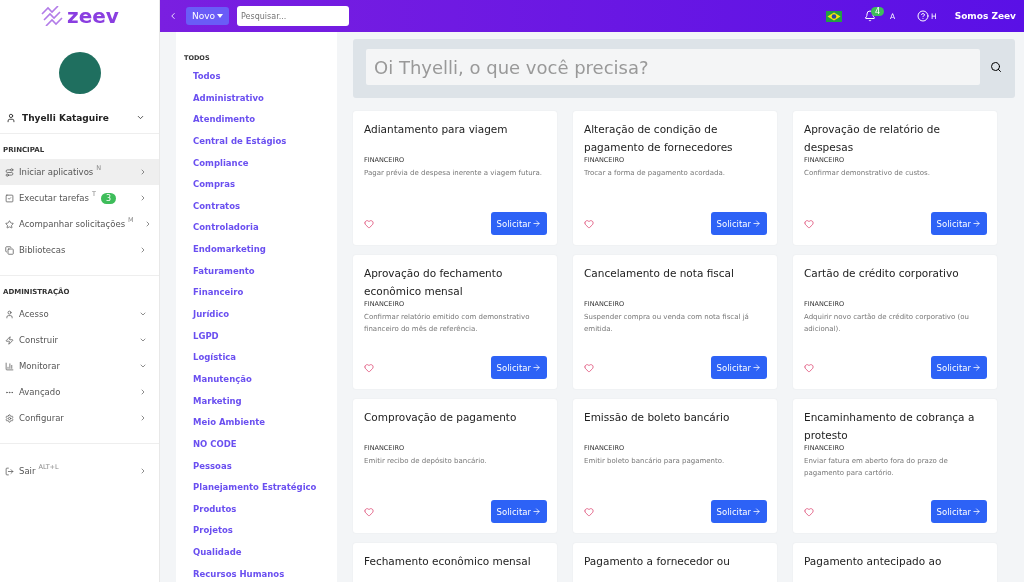 Image resolution: width=1024 pixels, height=582 pixels. I want to click on card-title: Cancelamento de nota fiscal, so click(659, 273).